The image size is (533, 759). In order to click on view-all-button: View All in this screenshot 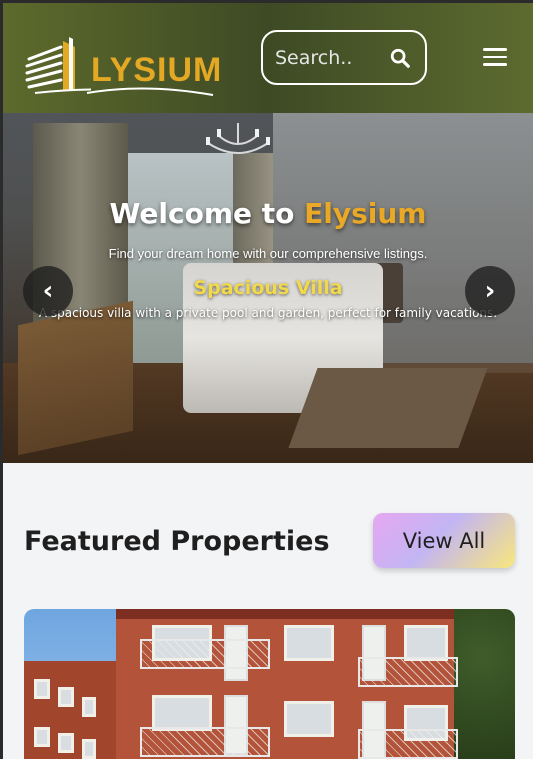, I will do `click(444, 540)`.